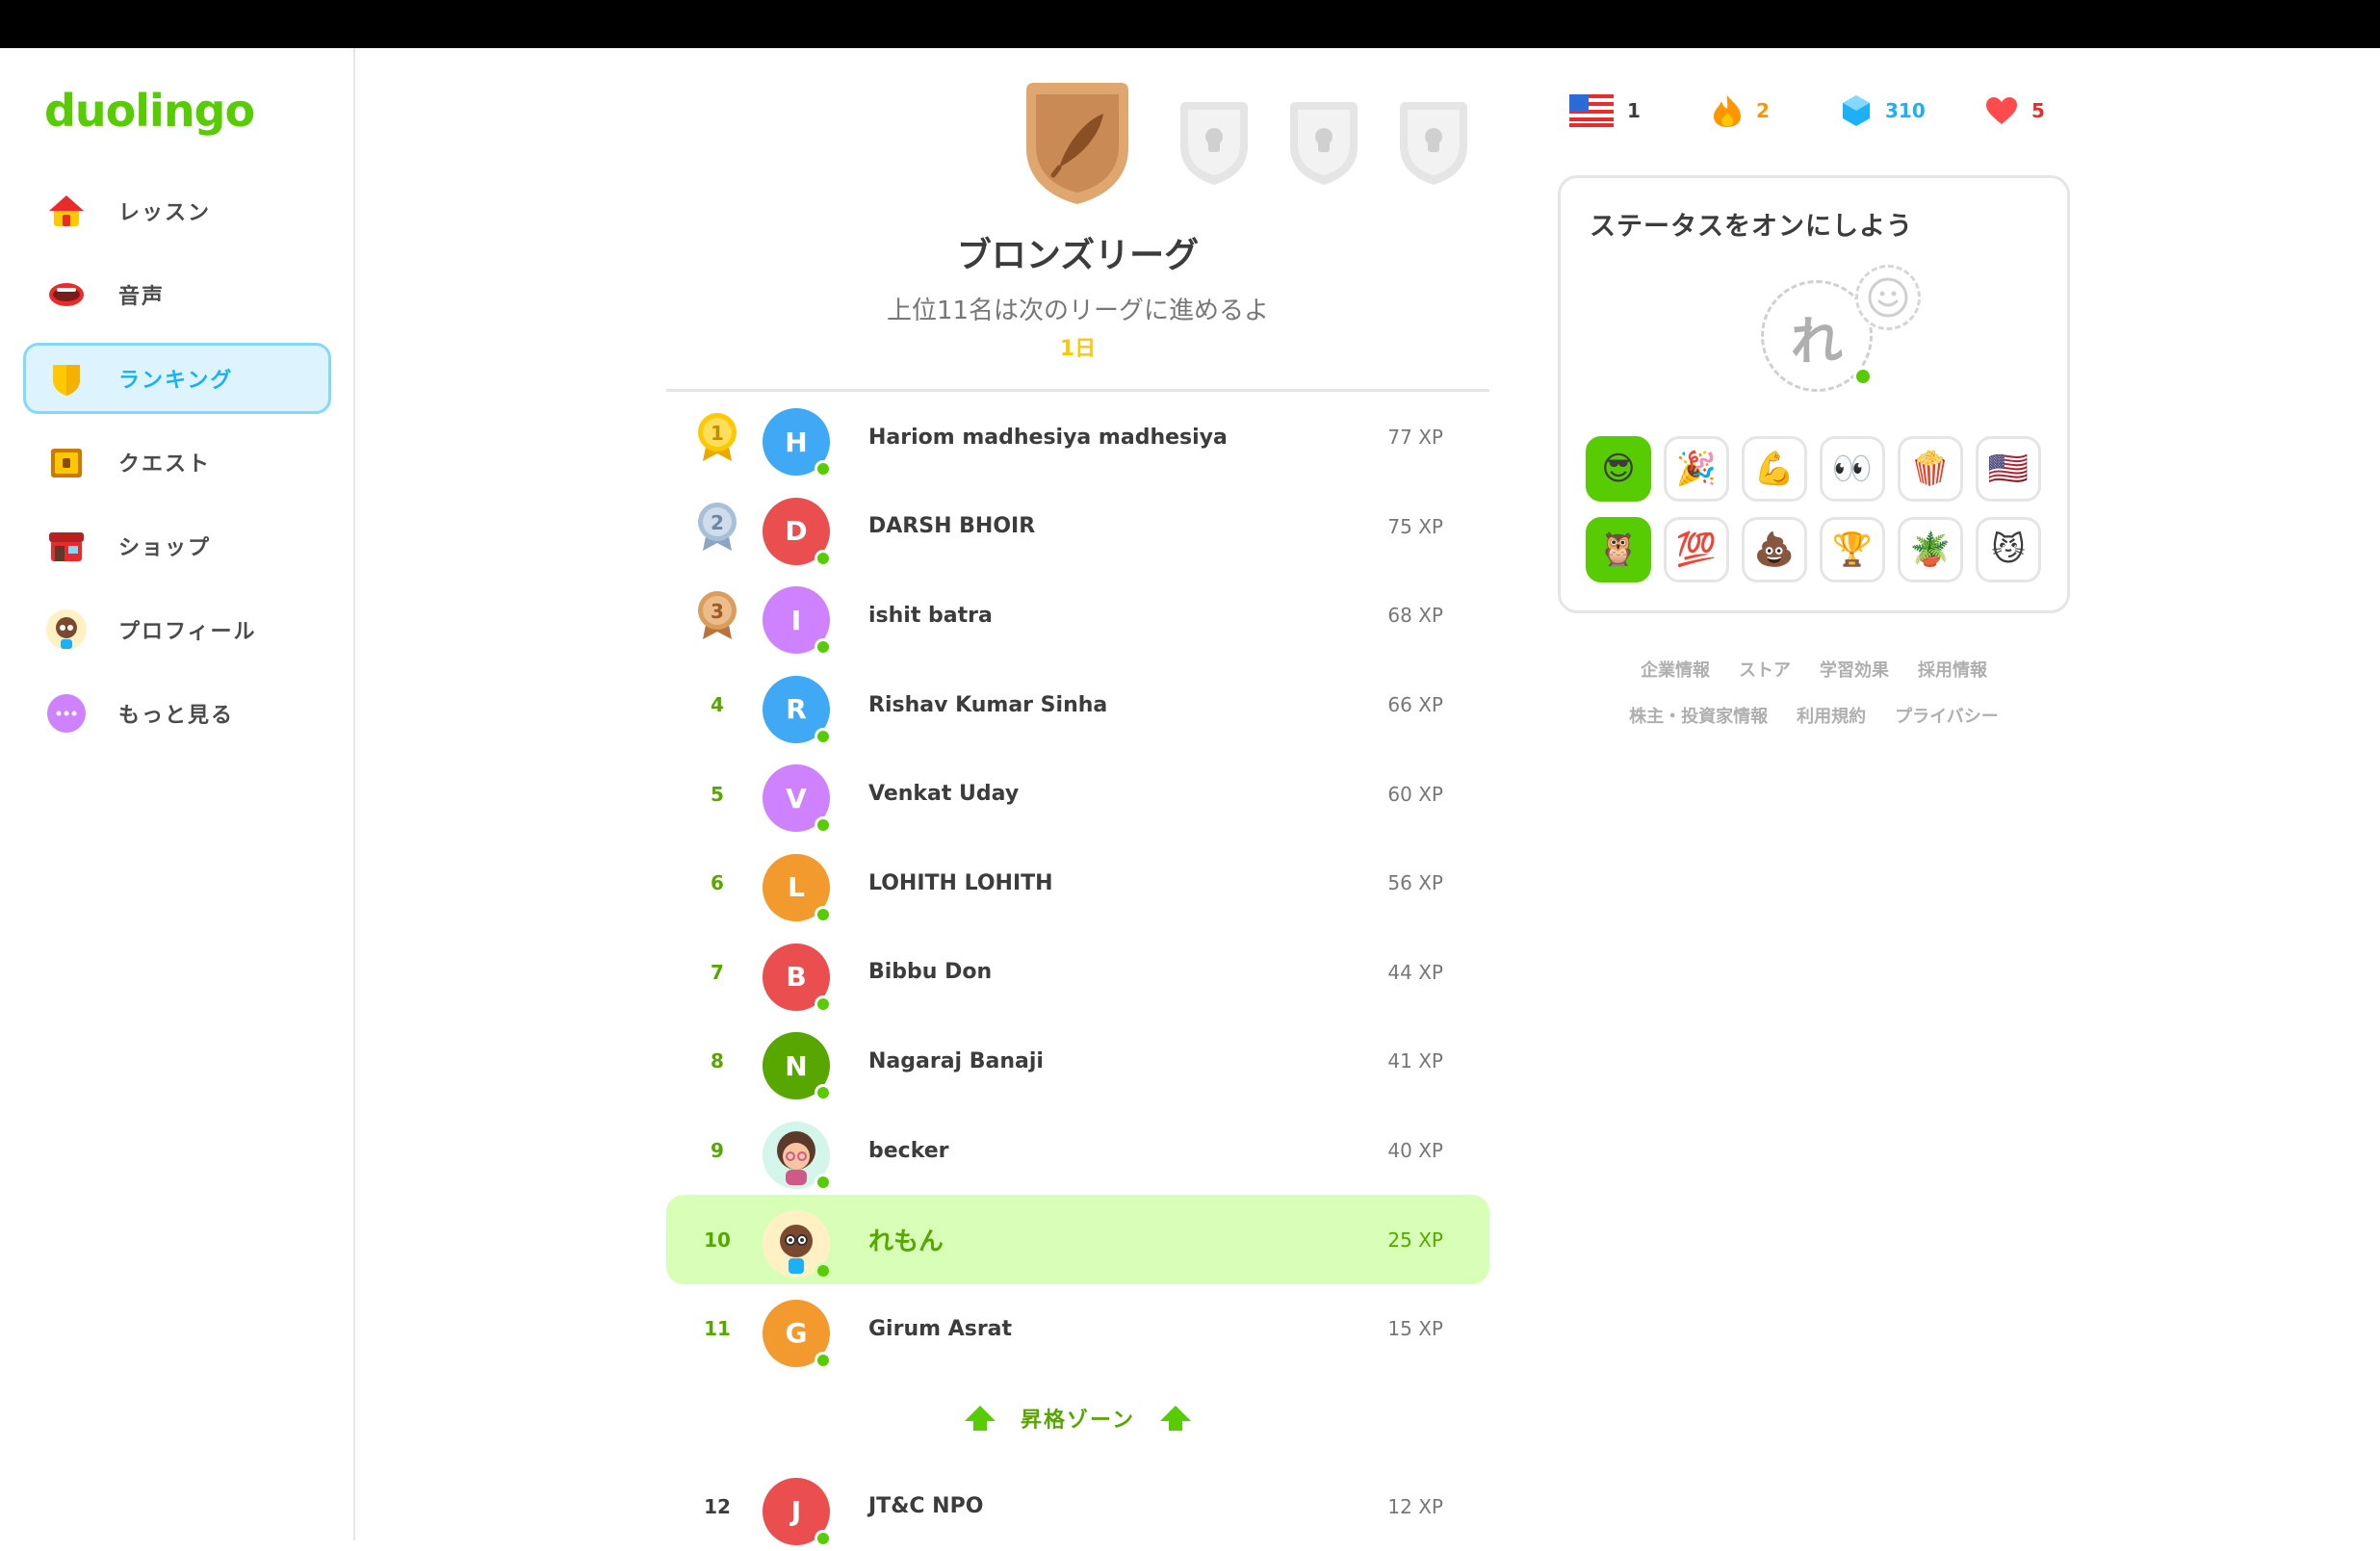 This screenshot has width=2380, height=1551. I want to click on status-option-cat: 😼, so click(2009, 549).